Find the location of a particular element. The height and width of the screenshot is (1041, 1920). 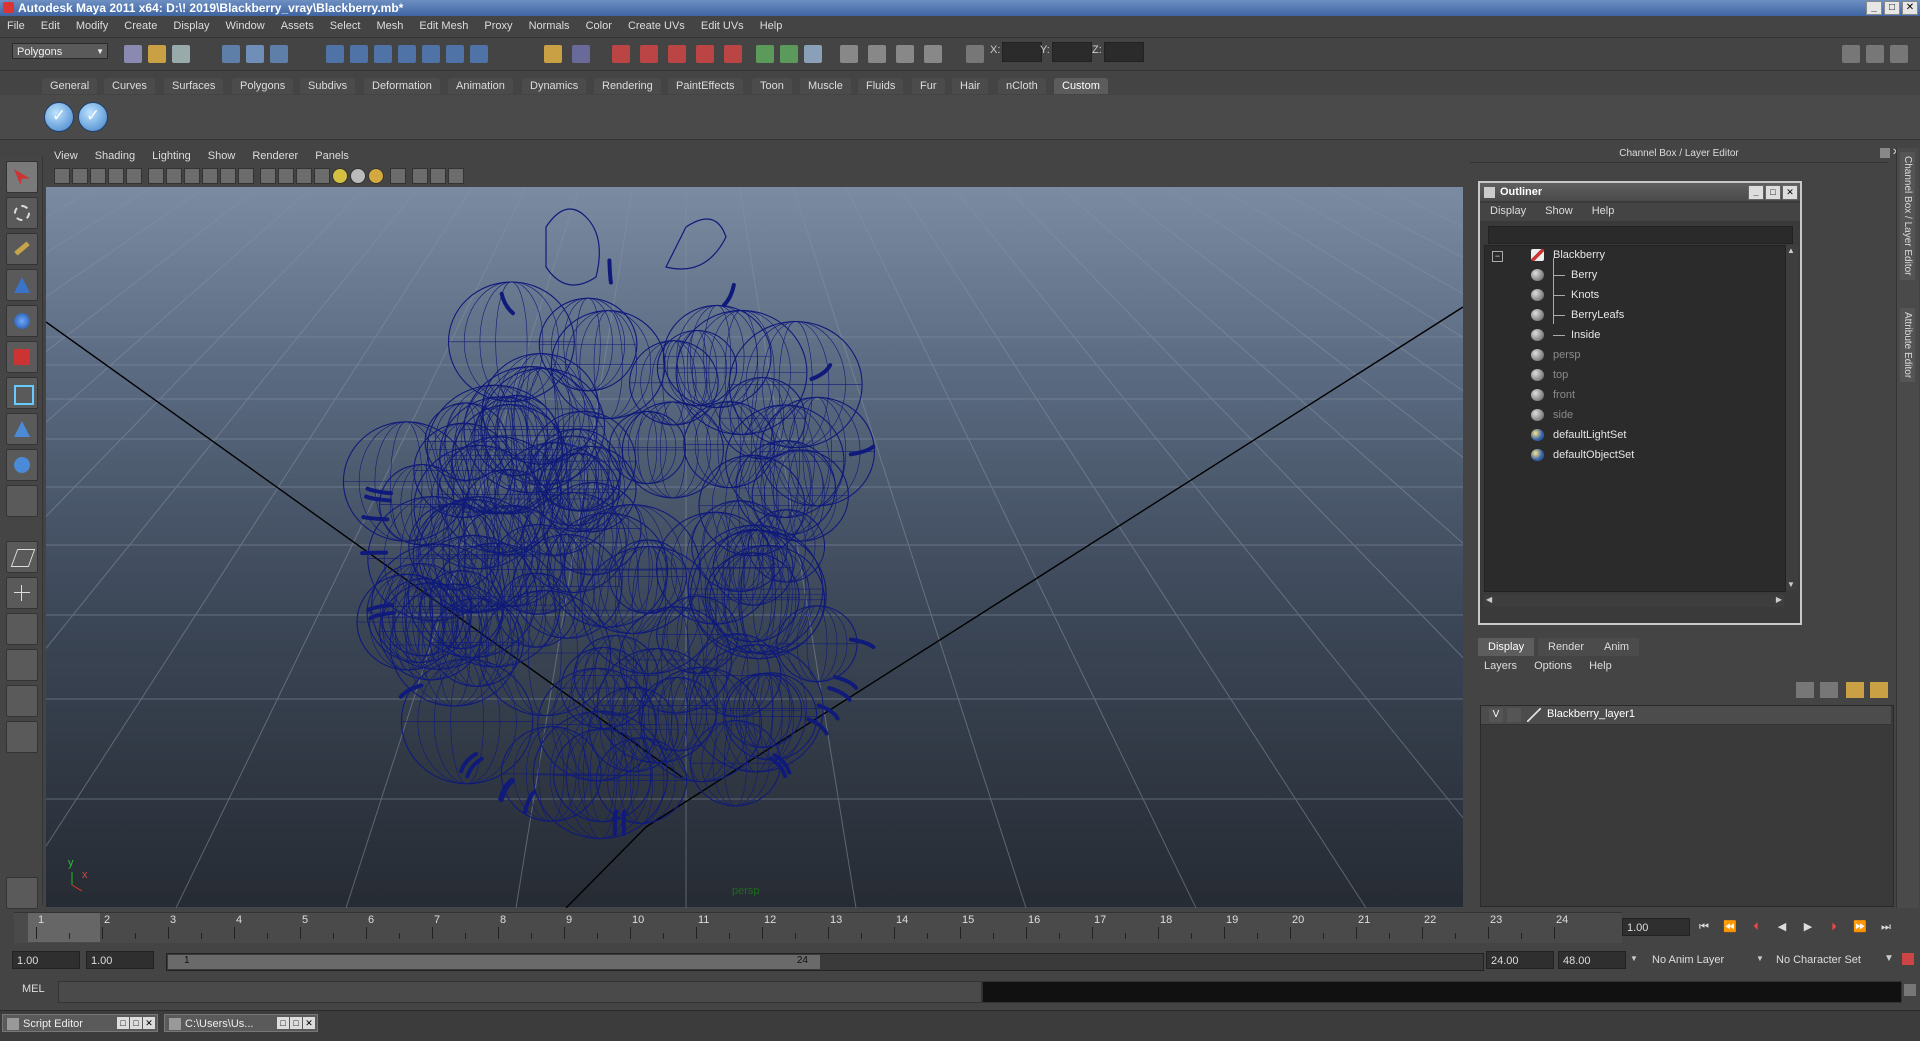

new-layer-selected-icon is located at coordinates (1829, 690).